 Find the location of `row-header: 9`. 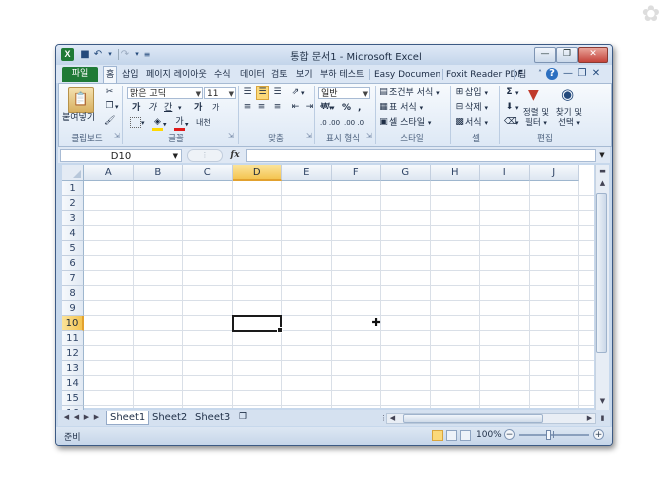

row-header: 9 is located at coordinates (73, 308).